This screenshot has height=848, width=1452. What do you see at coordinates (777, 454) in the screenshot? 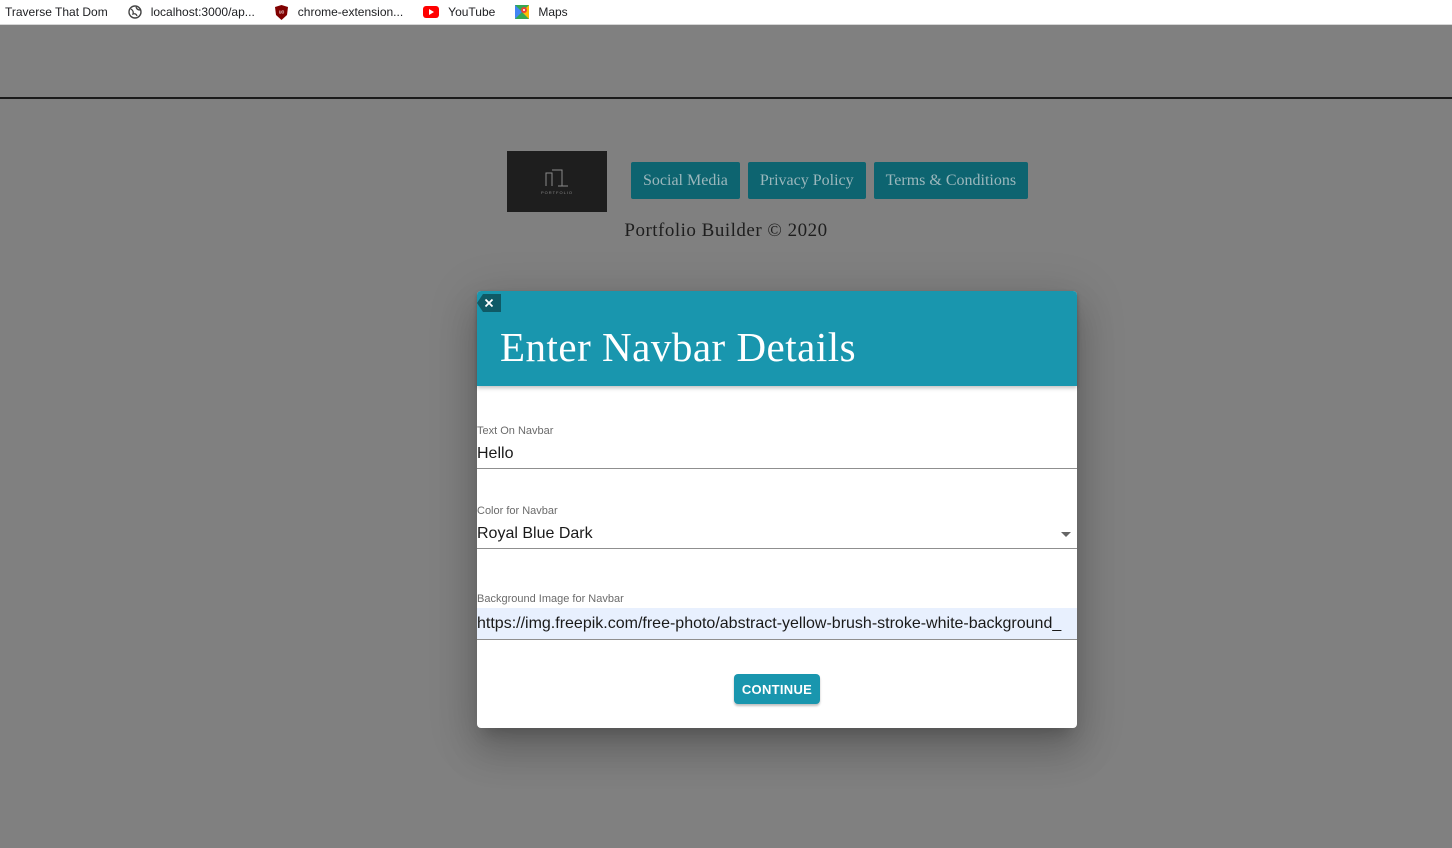
I see `navbar-text-input` at bounding box center [777, 454].